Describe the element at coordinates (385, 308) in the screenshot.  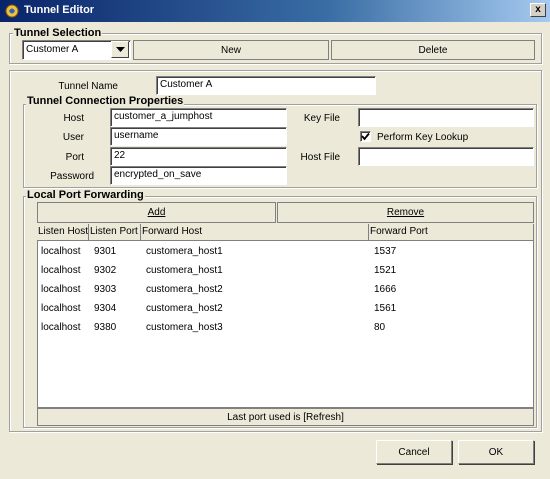
I see `cell-forward-port: 1561` at that location.